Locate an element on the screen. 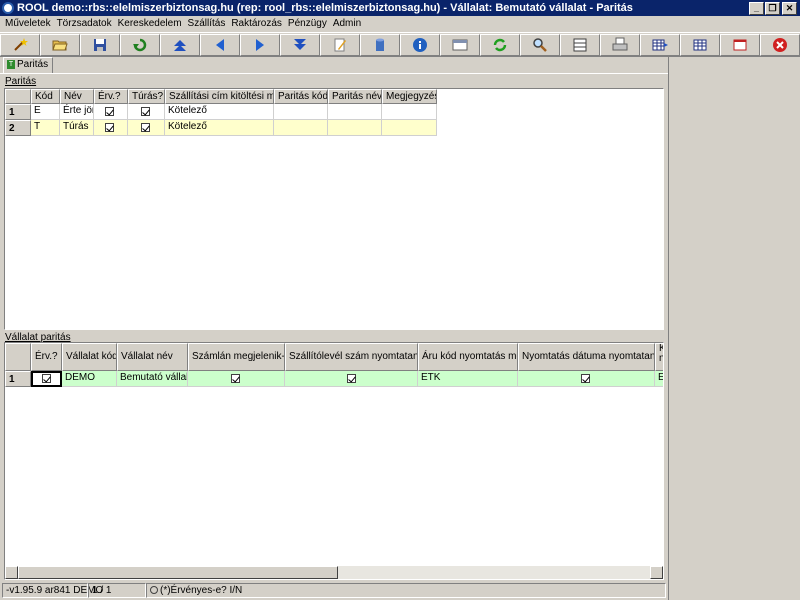 Image resolution: width=800 pixels, height=600 pixels. horizontal-scrollbar is located at coordinates (334, 572).